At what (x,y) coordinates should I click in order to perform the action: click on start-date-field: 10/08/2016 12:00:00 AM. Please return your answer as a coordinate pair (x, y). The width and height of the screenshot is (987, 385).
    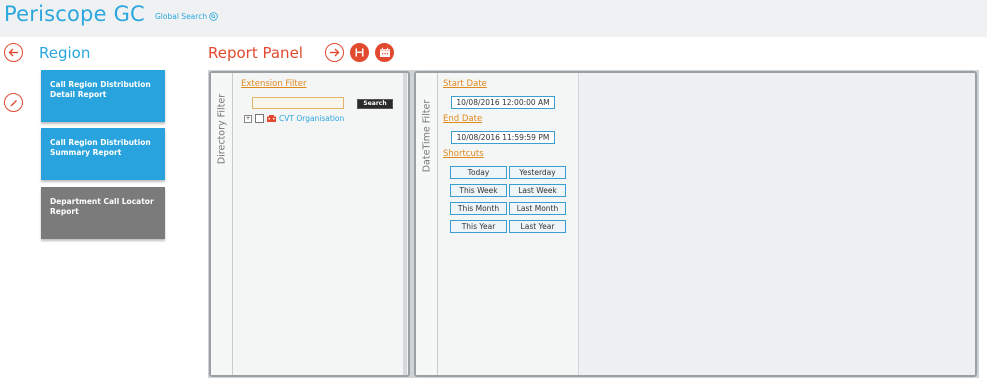
    Looking at the image, I should click on (503, 102).